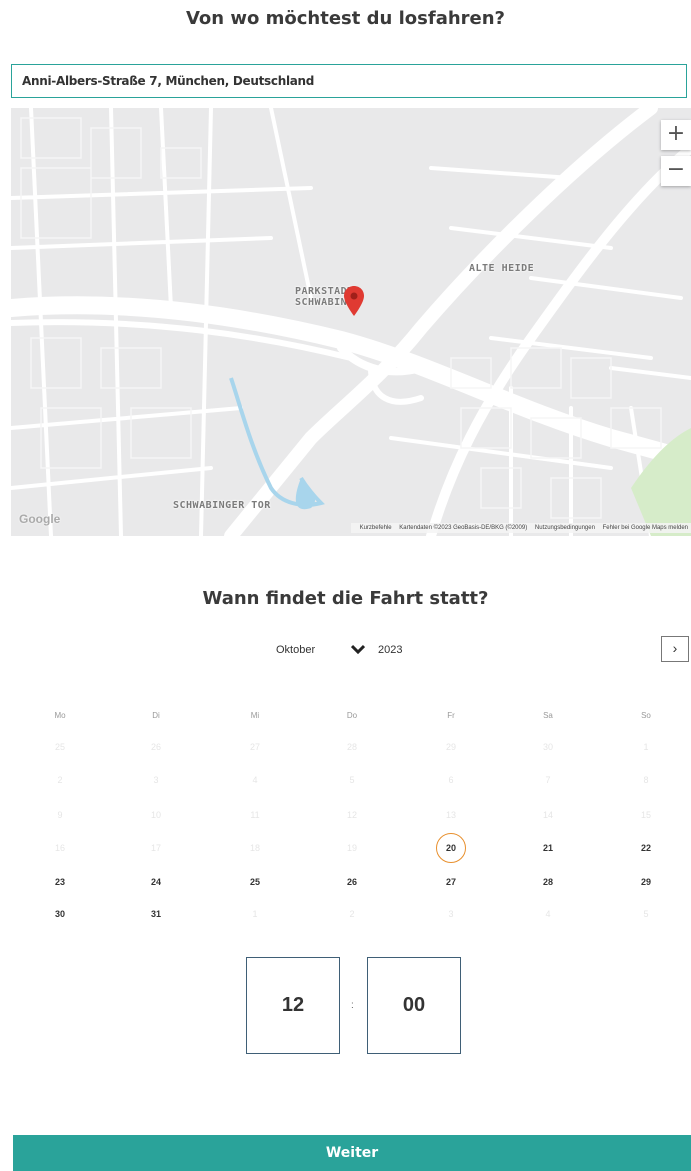 Image resolution: width=691 pixels, height=1171 pixels. Describe the element at coordinates (59, 848) in the screenshot. I see `calendar-day: 16` at that location.